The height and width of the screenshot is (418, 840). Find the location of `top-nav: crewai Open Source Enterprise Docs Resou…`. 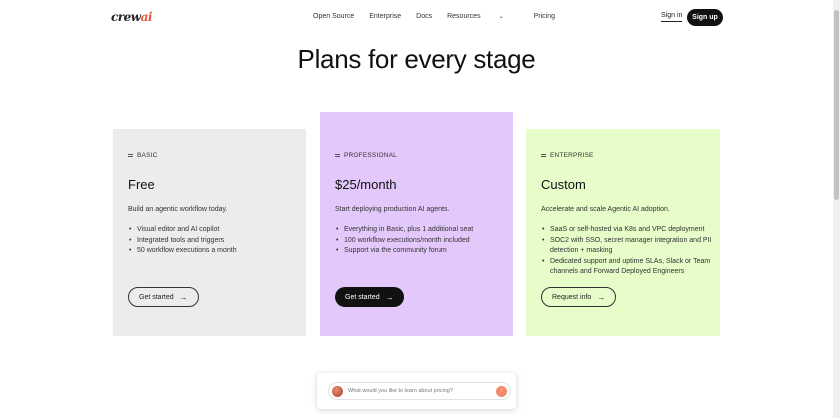

top-nav: crewai Open Source Enterprise Docs Resou… is located at coordinates (416, 18).